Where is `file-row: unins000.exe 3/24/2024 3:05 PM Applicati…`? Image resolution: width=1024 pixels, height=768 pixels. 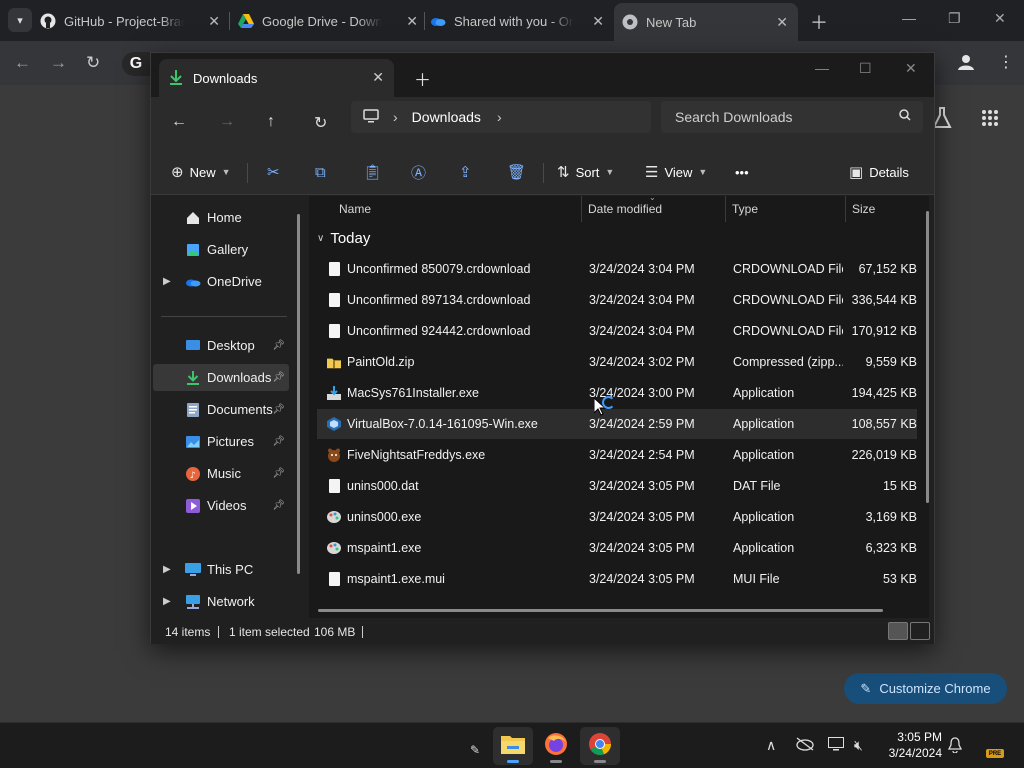 file-row: unins000.exe 3/24/2024 3:05 PM Applicati… is located at coordinates (617, 517).